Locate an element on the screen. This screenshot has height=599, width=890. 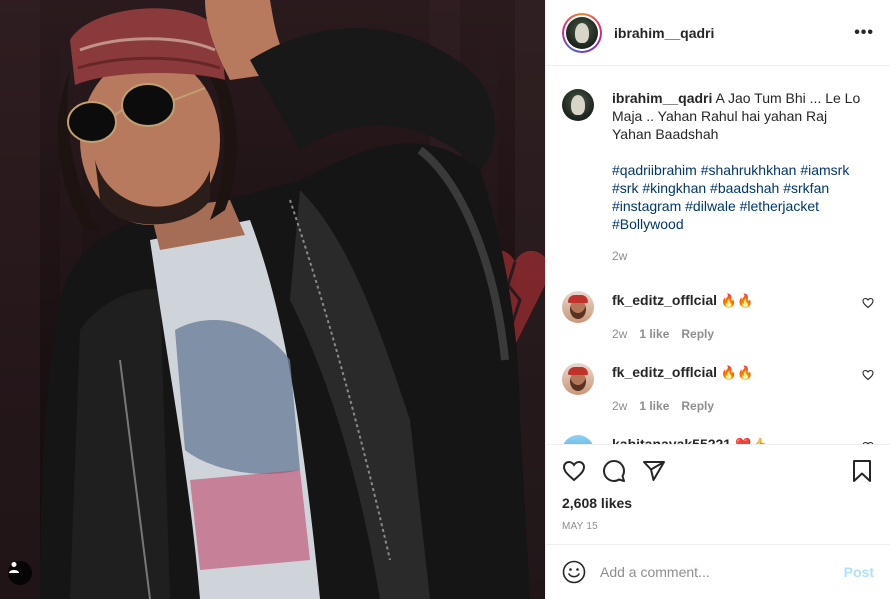
avatar-image is located at coordinates (582, 32).